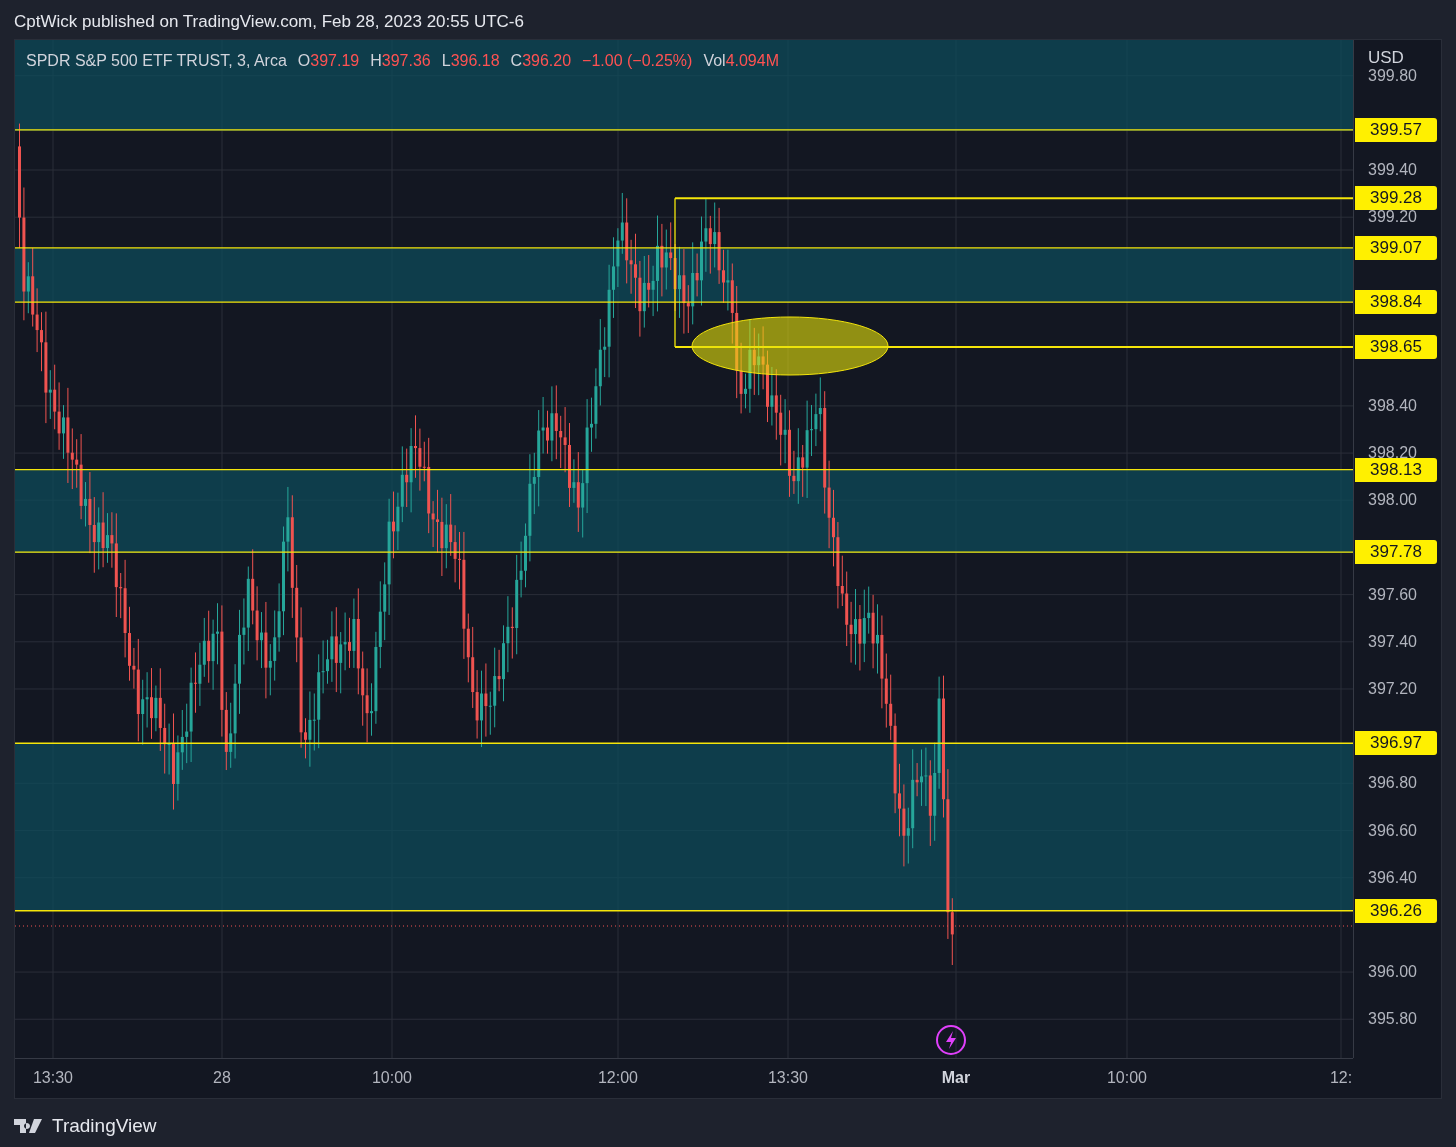 The width and height of the screenshot is (1456, 1147). What do you see at coordinates (1396, 743) in the screenshot?
I see `level-label: 396.97` at bounding box center [1396, 743].